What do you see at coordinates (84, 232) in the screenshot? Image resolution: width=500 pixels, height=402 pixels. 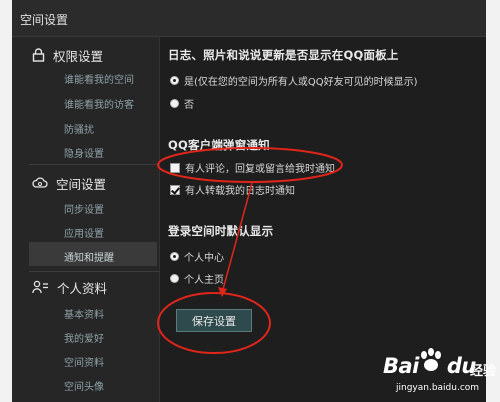 I see `sidebar-item-apps: 应用设置` at bounding box center [84, 232].